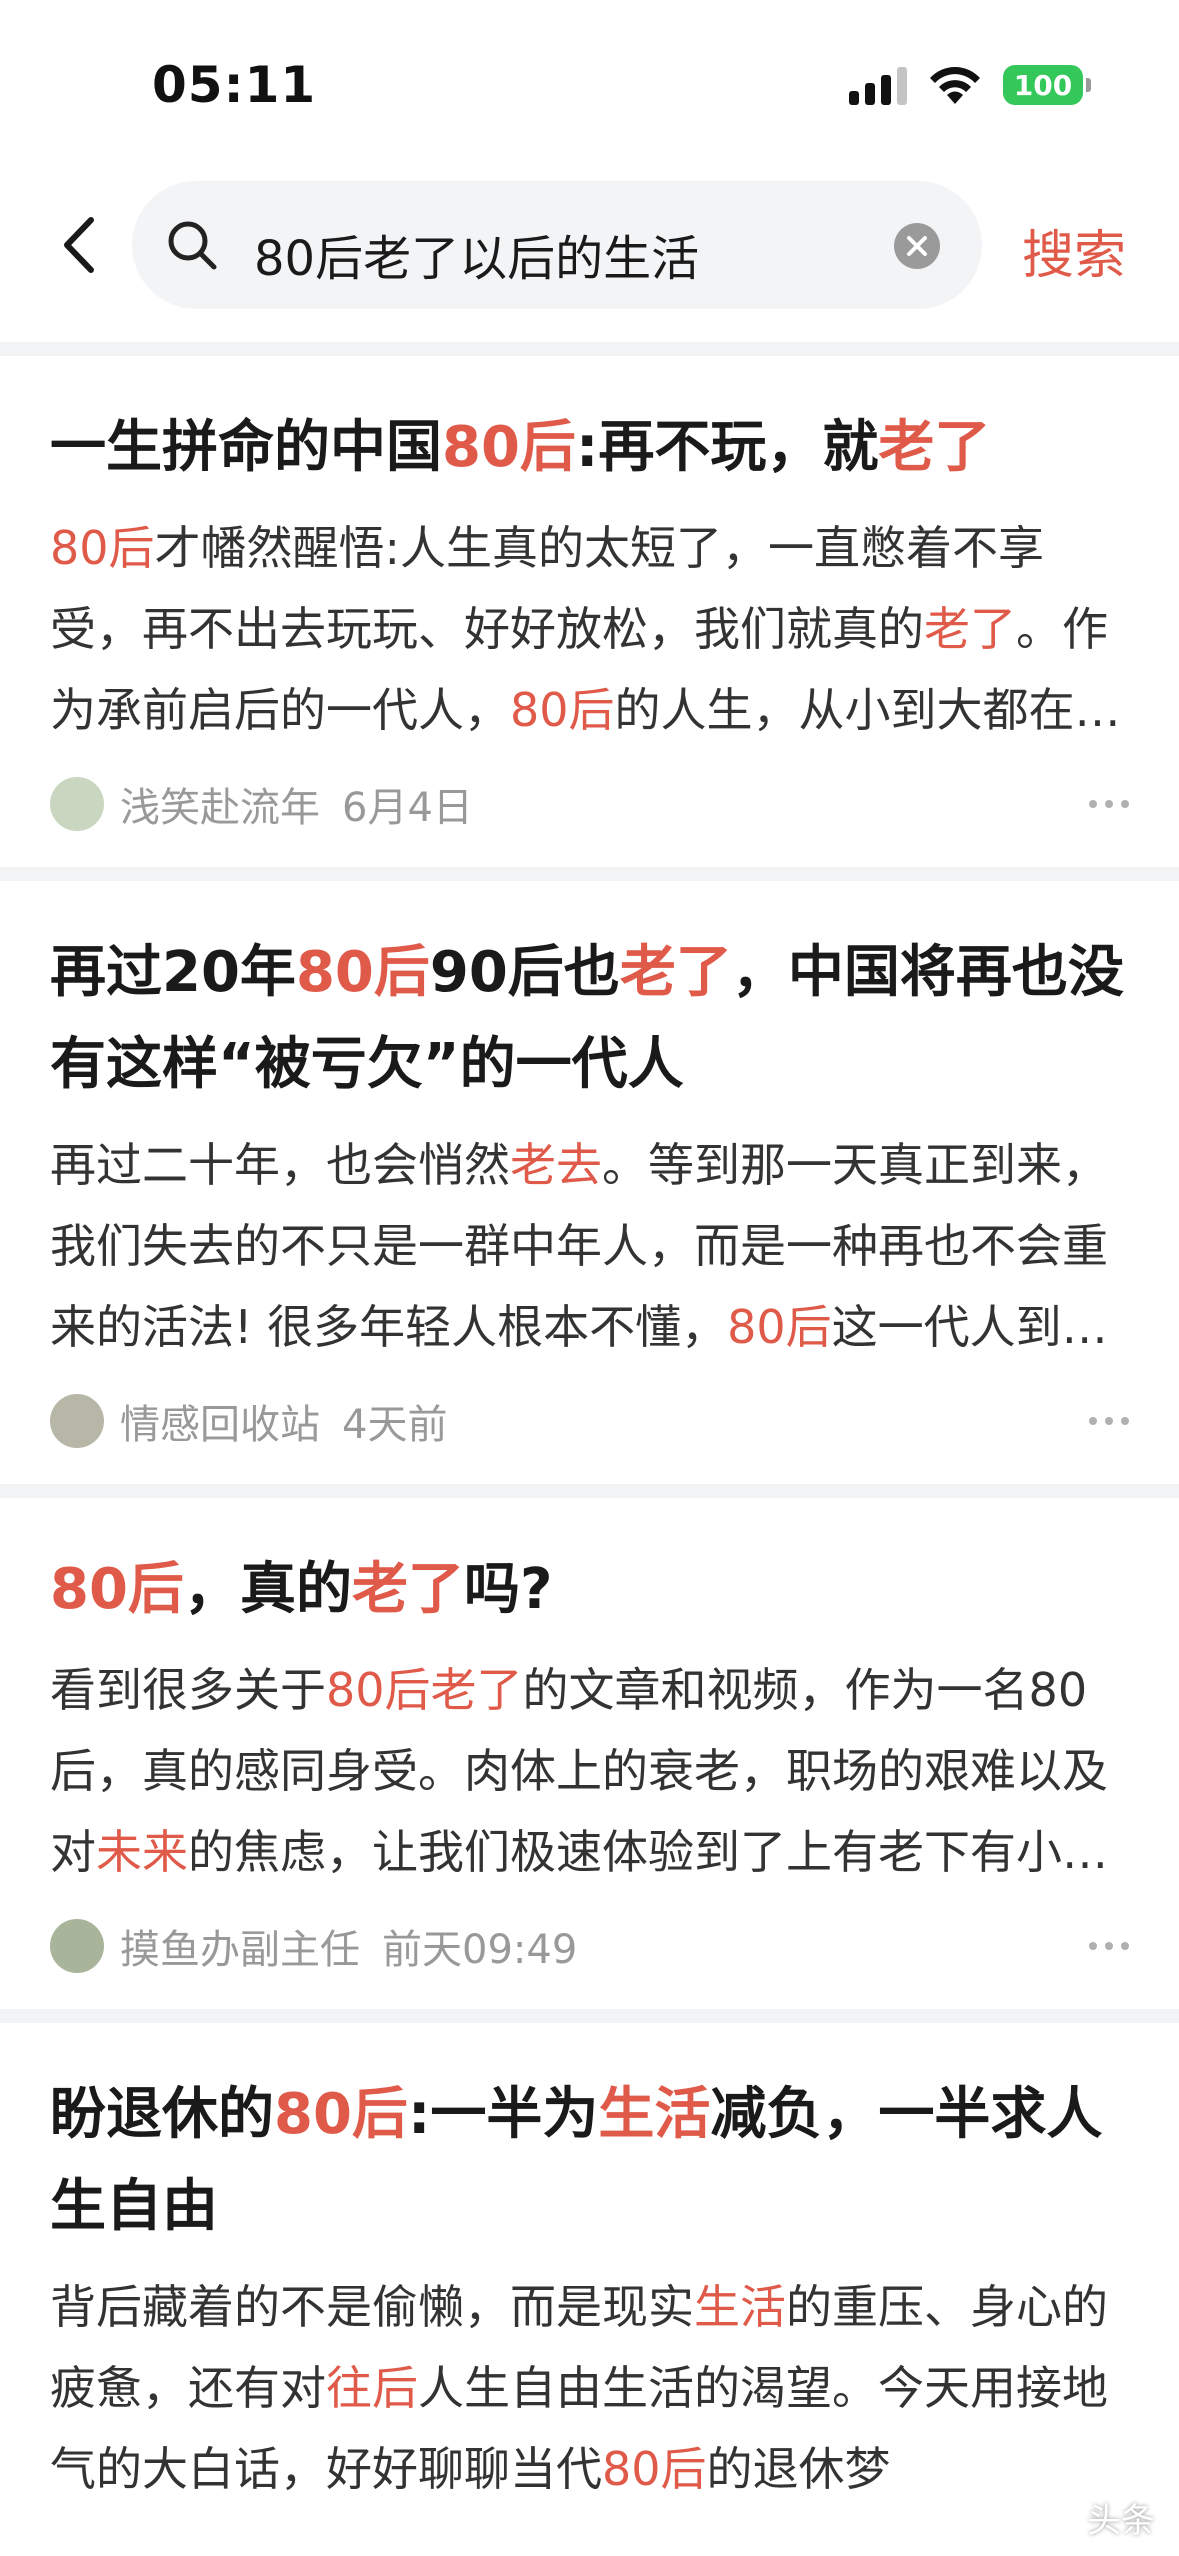 Image resolution: width=1179 pixels, height=2556 pixels. Describe the element at coordinates (240, 1946) in the screenshot. I see `author-name: 摸鱼办副主任` at that location.